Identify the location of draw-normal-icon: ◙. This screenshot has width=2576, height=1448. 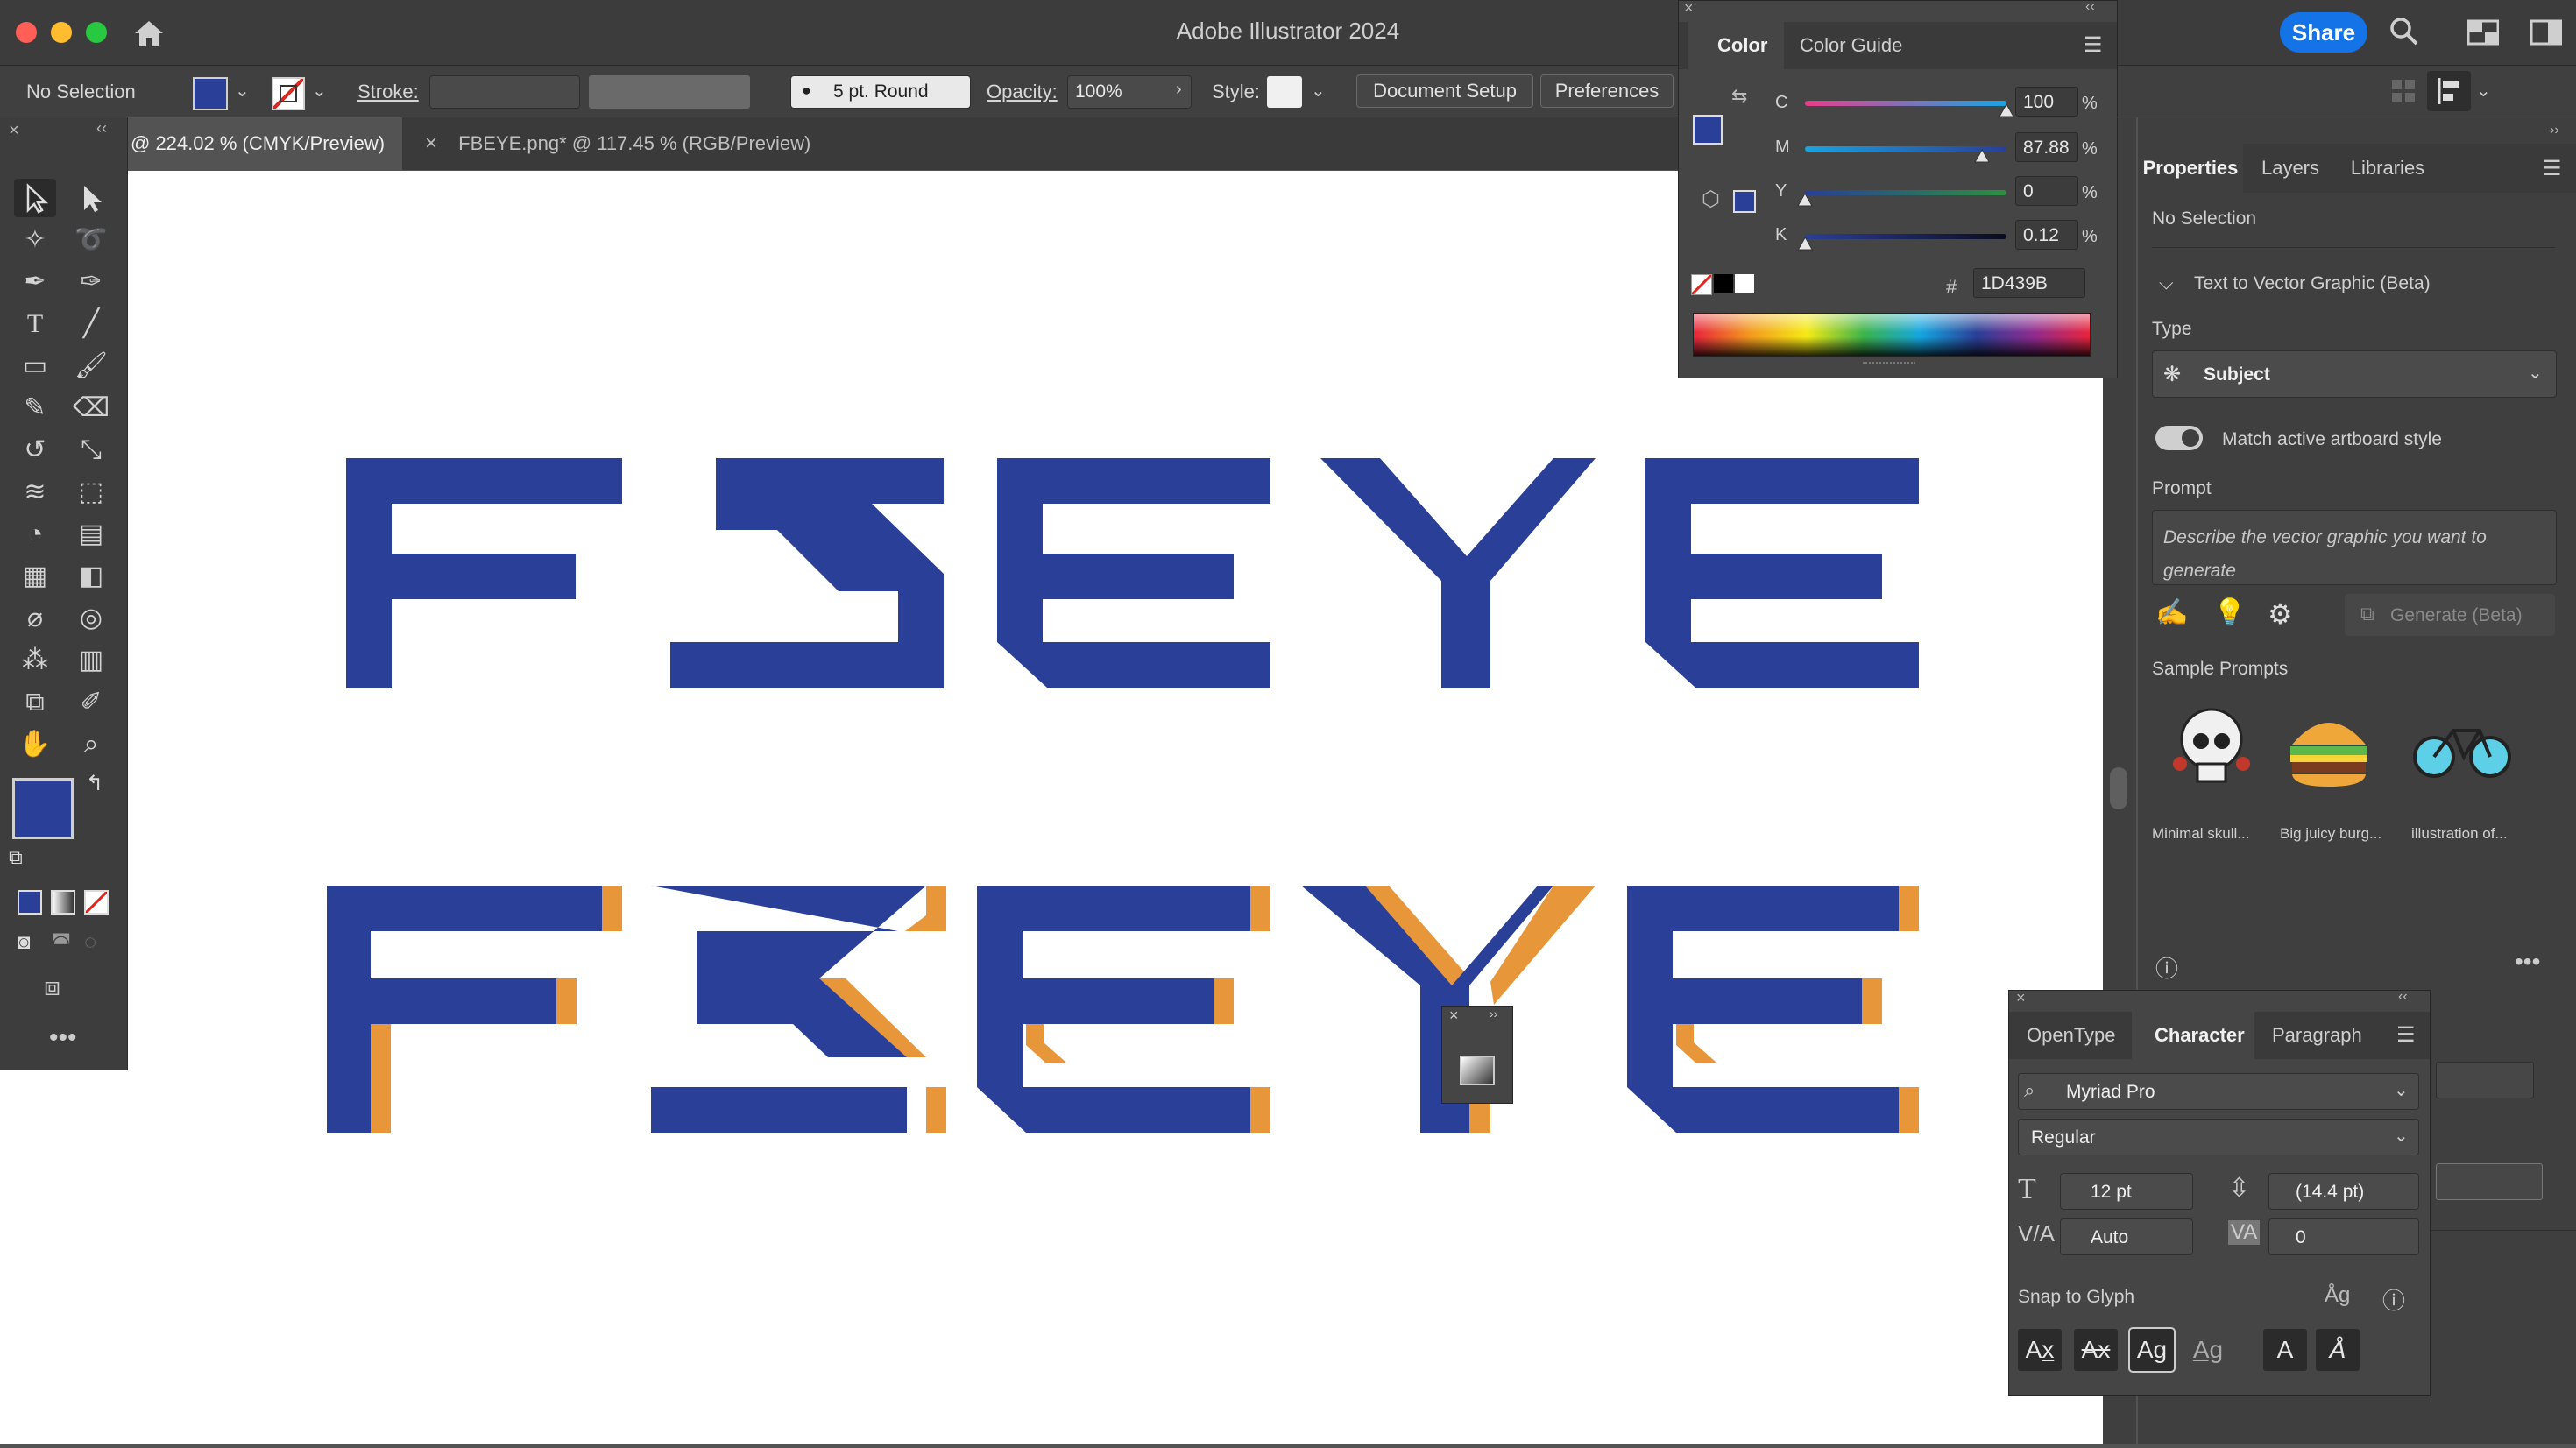
(24, 942).